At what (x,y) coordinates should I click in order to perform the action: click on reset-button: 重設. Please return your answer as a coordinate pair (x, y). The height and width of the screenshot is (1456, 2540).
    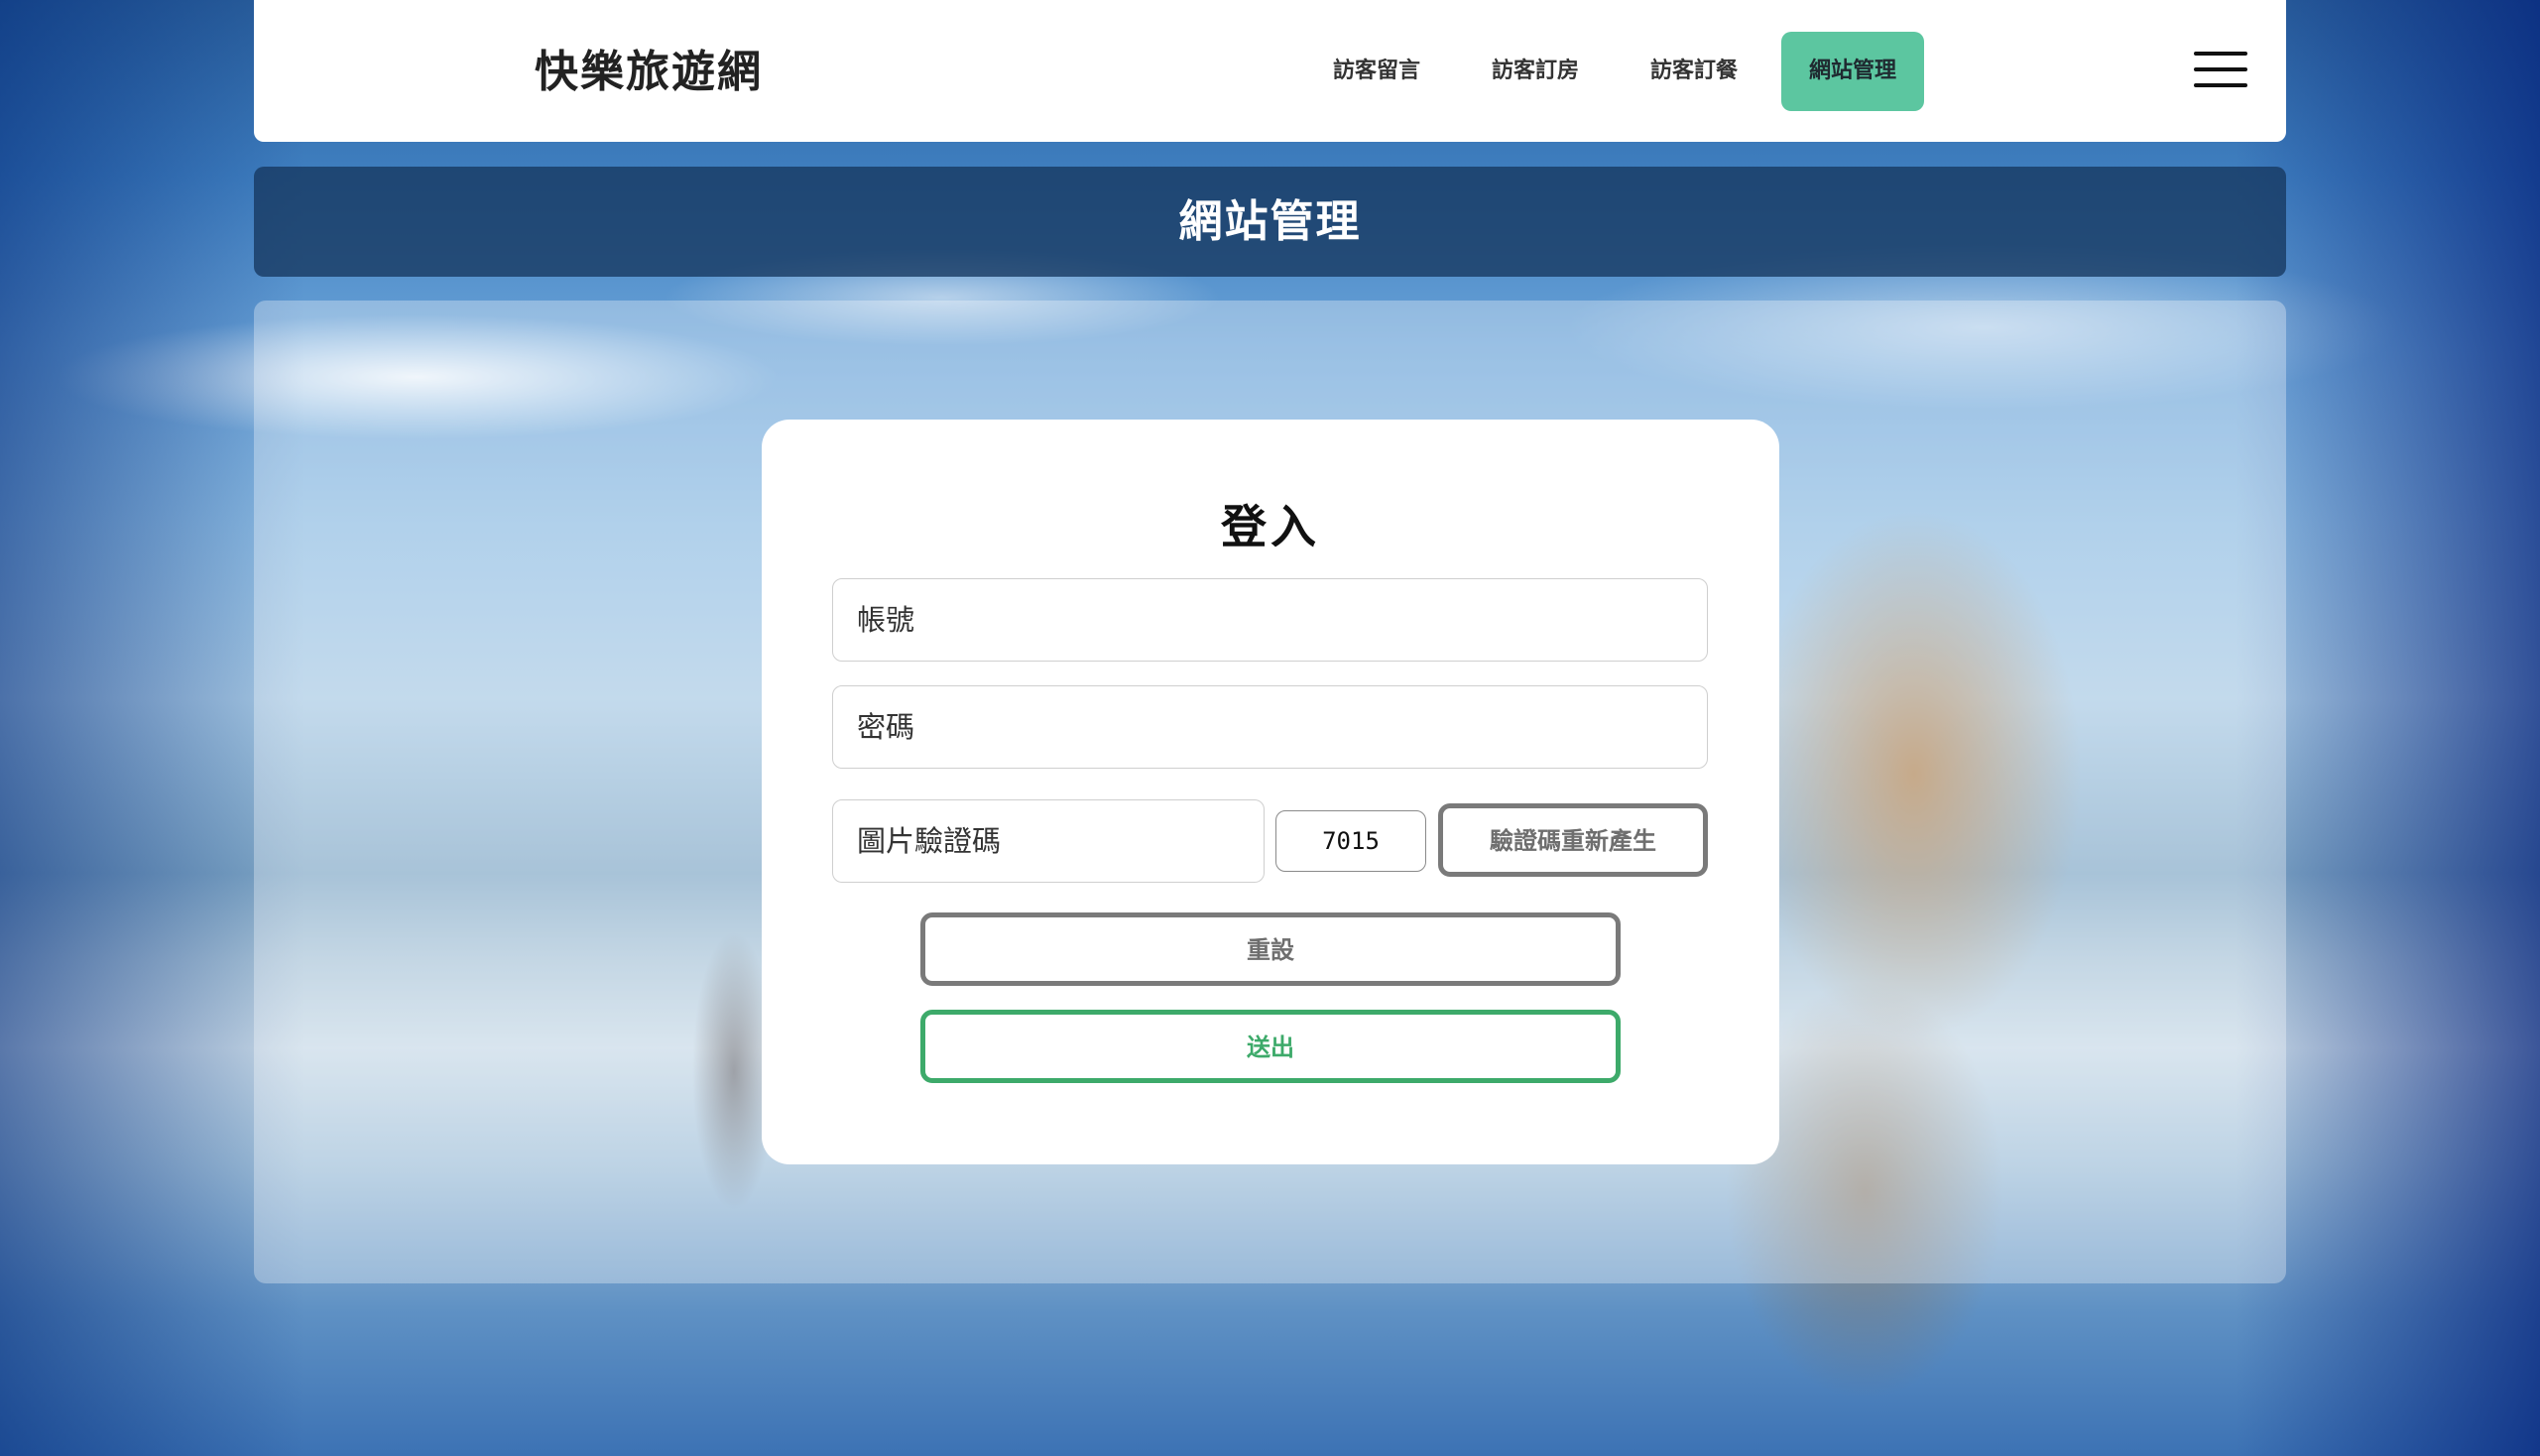
    Looking at the image, I should click on (1270, 949).